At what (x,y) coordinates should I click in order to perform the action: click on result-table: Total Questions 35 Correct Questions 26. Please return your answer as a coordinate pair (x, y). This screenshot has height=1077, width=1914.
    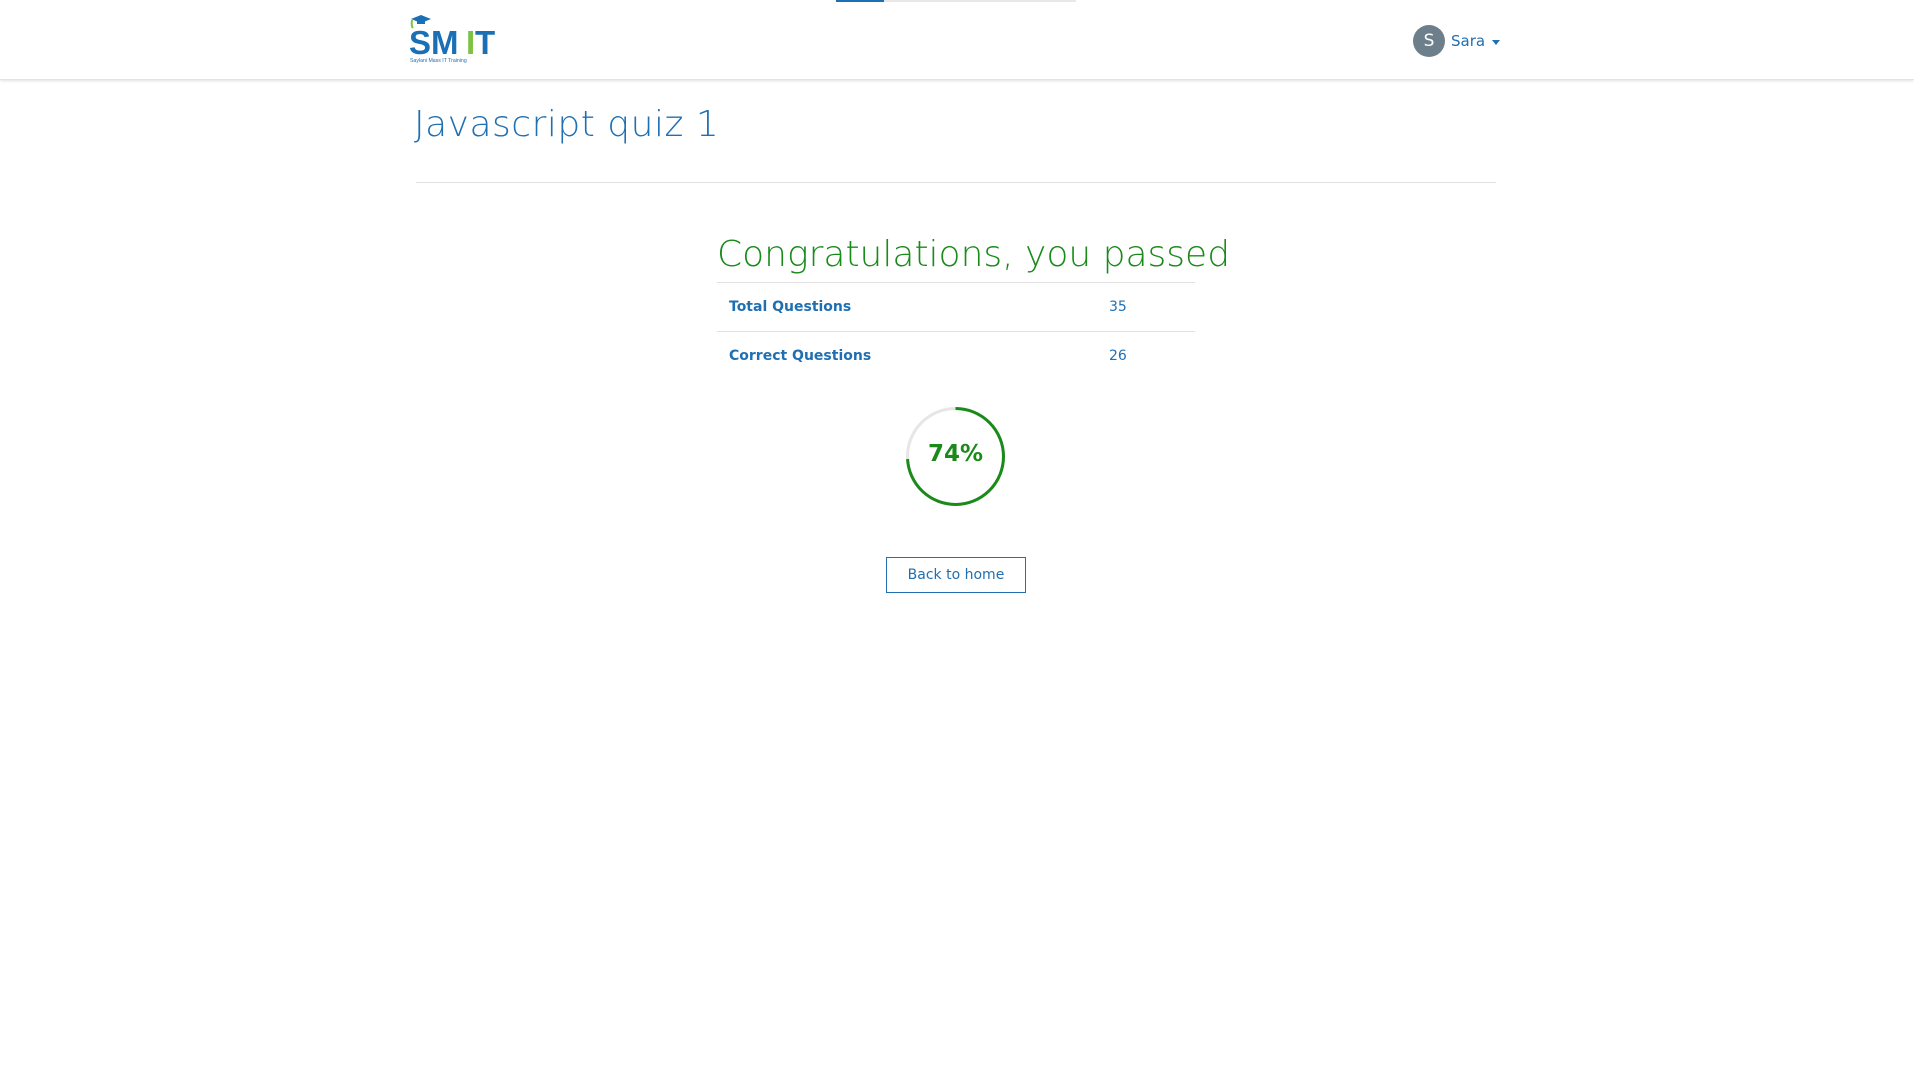
    Looking at the image, I should click on (956, 331).